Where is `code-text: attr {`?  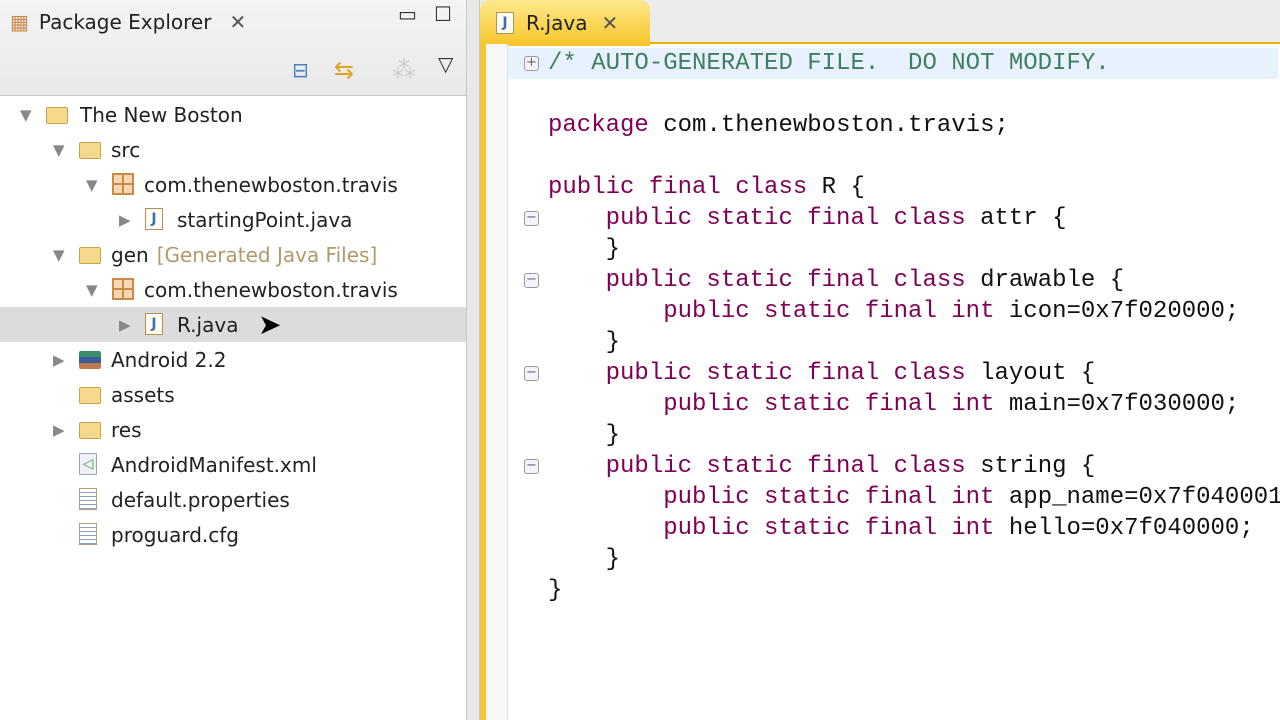 code-text: attr { is located at coordinates (1023, 218).